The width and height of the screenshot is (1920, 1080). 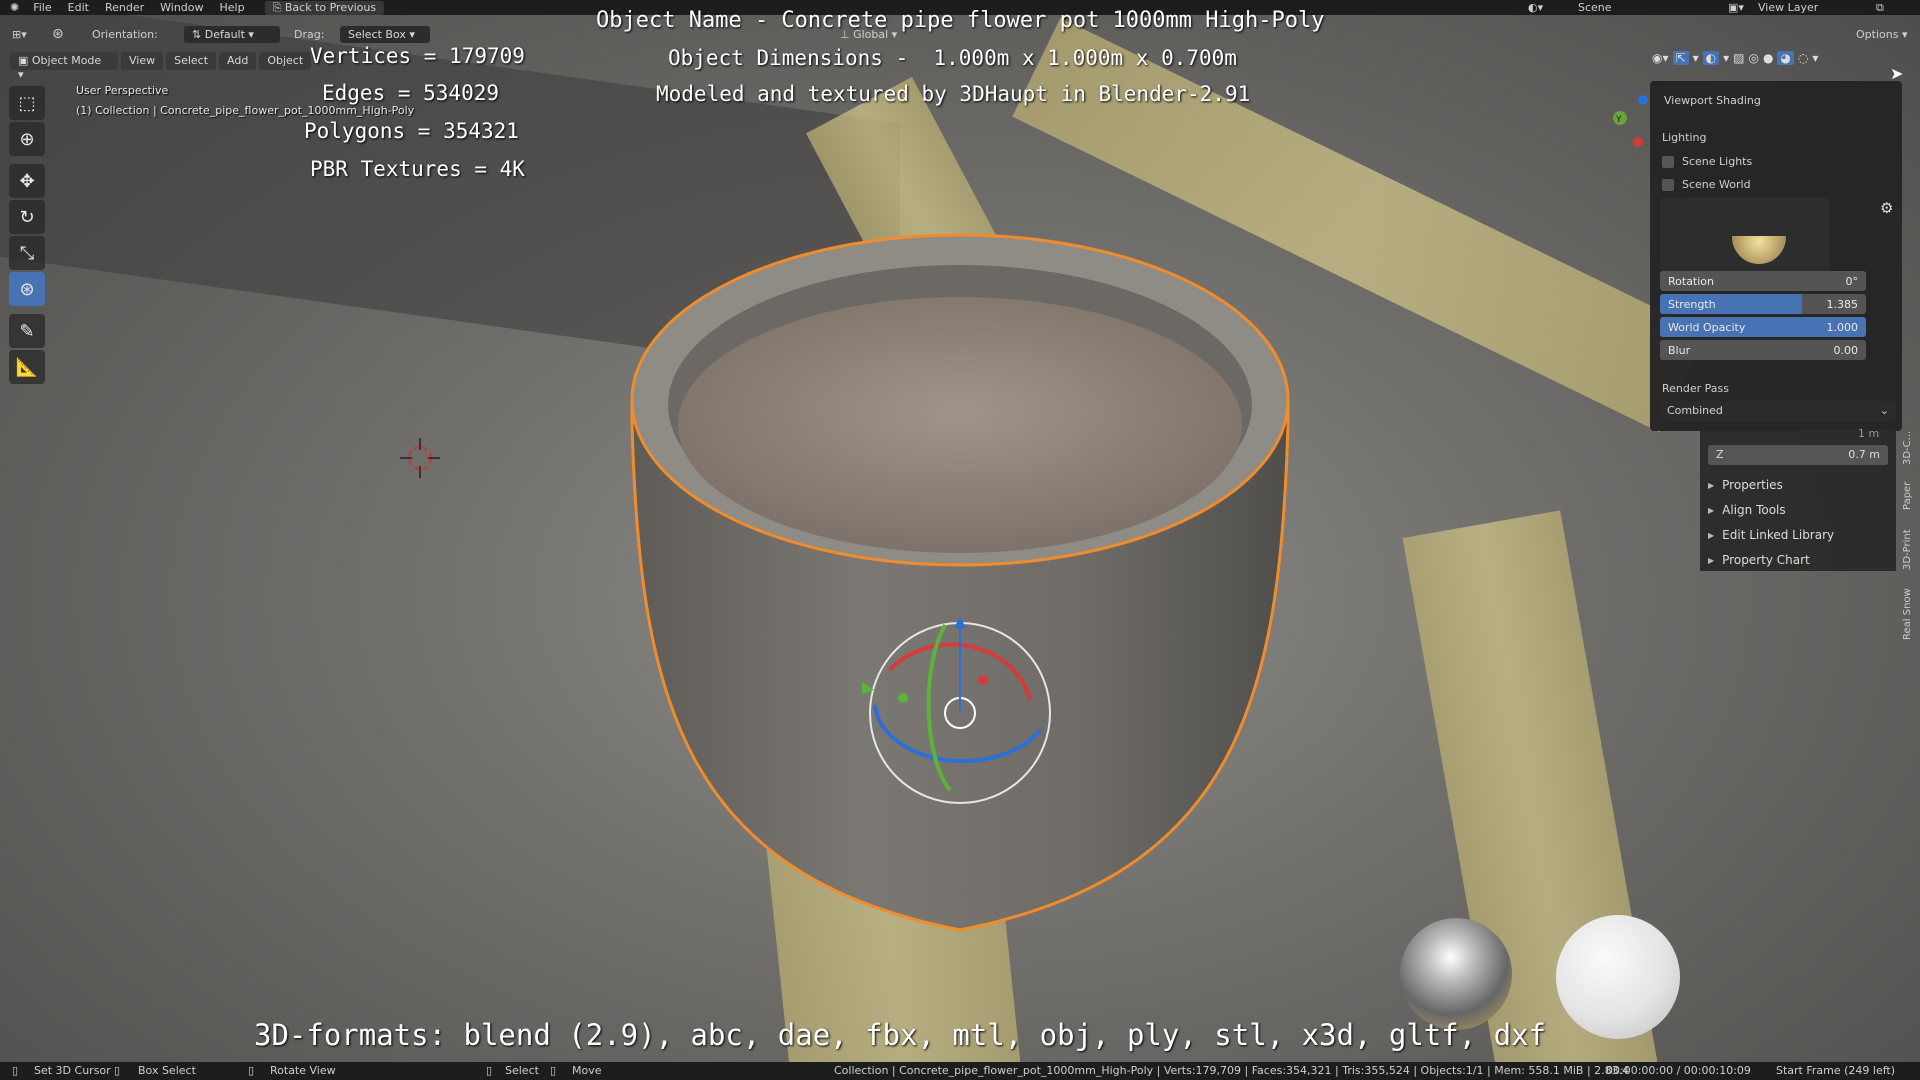 What do you see at coordinates (1456, 974) in the screenshot?
I see `hdri-chrome-sphere` at bounding box center [1456, 974].